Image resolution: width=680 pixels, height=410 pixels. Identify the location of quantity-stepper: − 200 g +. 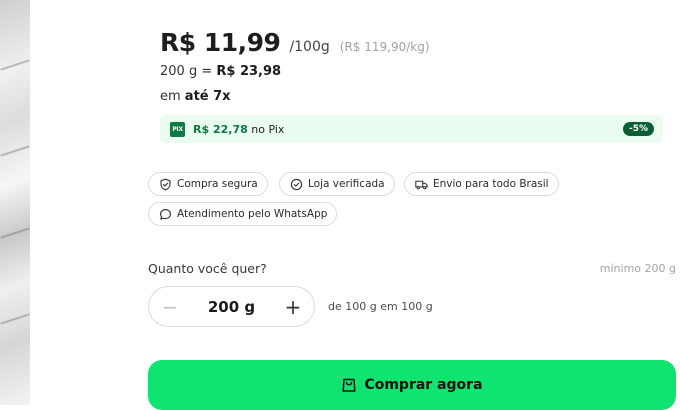
(231, 306).